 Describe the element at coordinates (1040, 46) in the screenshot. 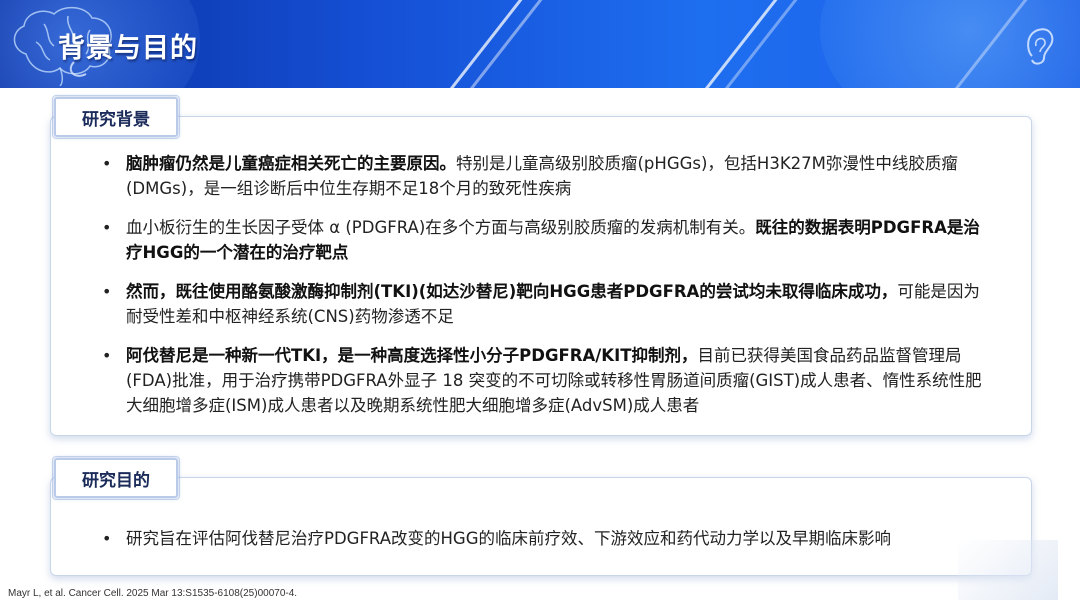

I see `ear-icon` at that location.